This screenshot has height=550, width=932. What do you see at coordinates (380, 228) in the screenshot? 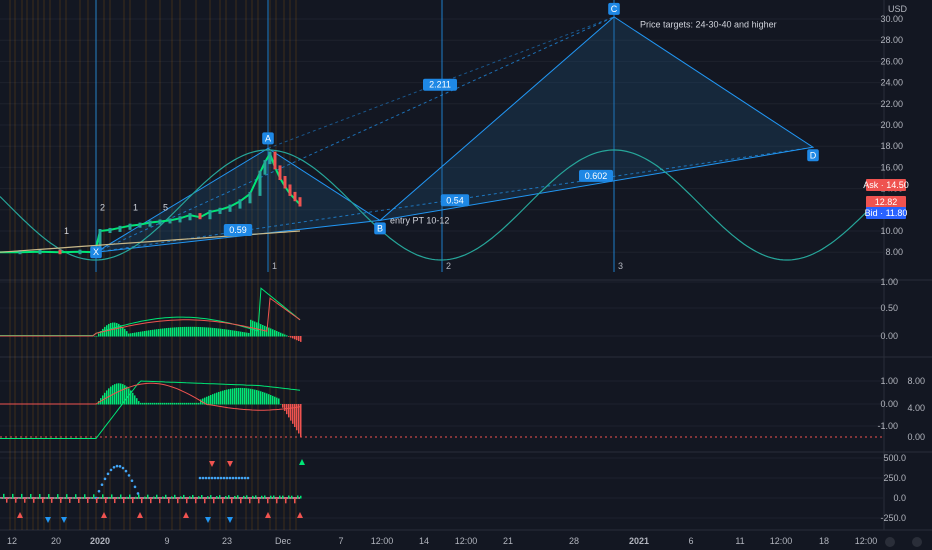
I see `pattern-point-b: B` at bounding box center [380, 228].